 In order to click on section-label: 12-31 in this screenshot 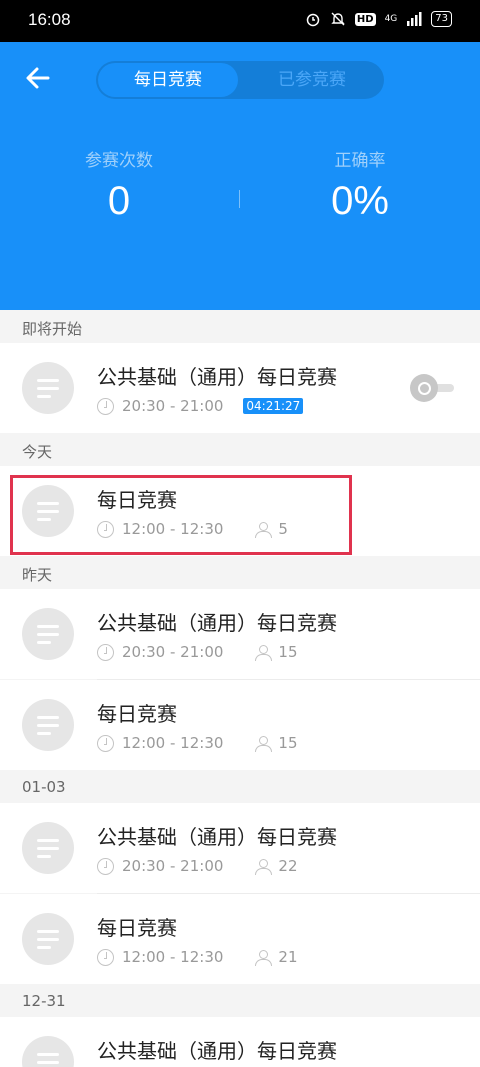, I will do `click(44, 1001)`.